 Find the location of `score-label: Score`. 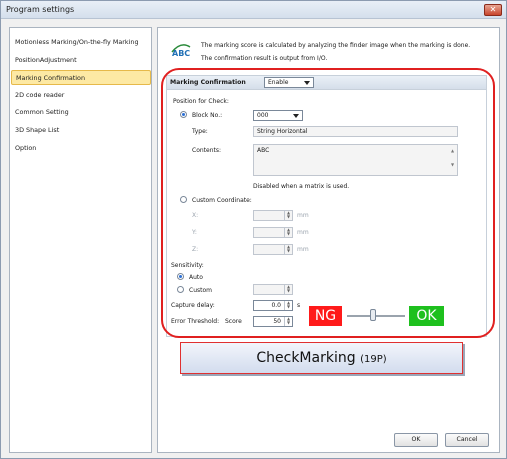

score-label: Score is located at coordinates (233, 321).